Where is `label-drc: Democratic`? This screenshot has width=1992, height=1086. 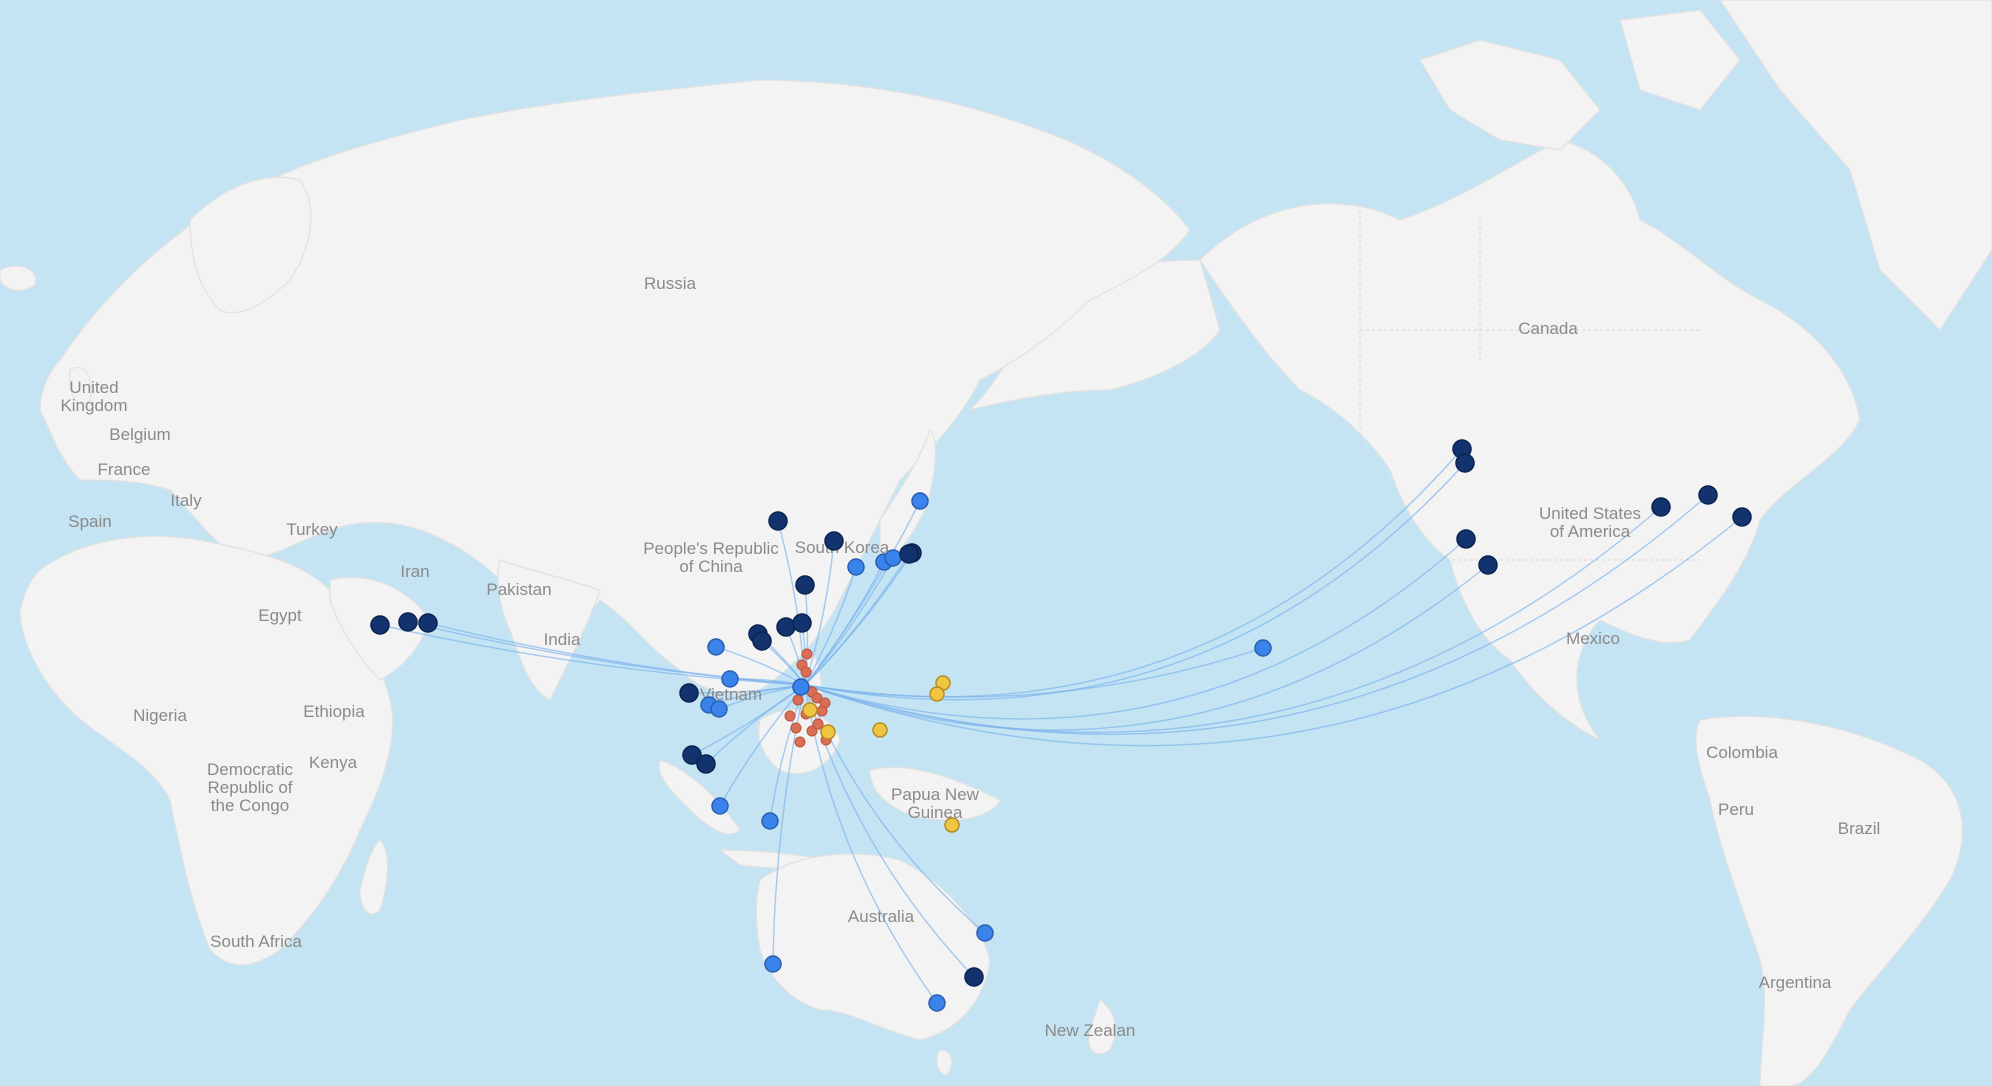 label-drc: Democratic is located at coordinates (250, 769).